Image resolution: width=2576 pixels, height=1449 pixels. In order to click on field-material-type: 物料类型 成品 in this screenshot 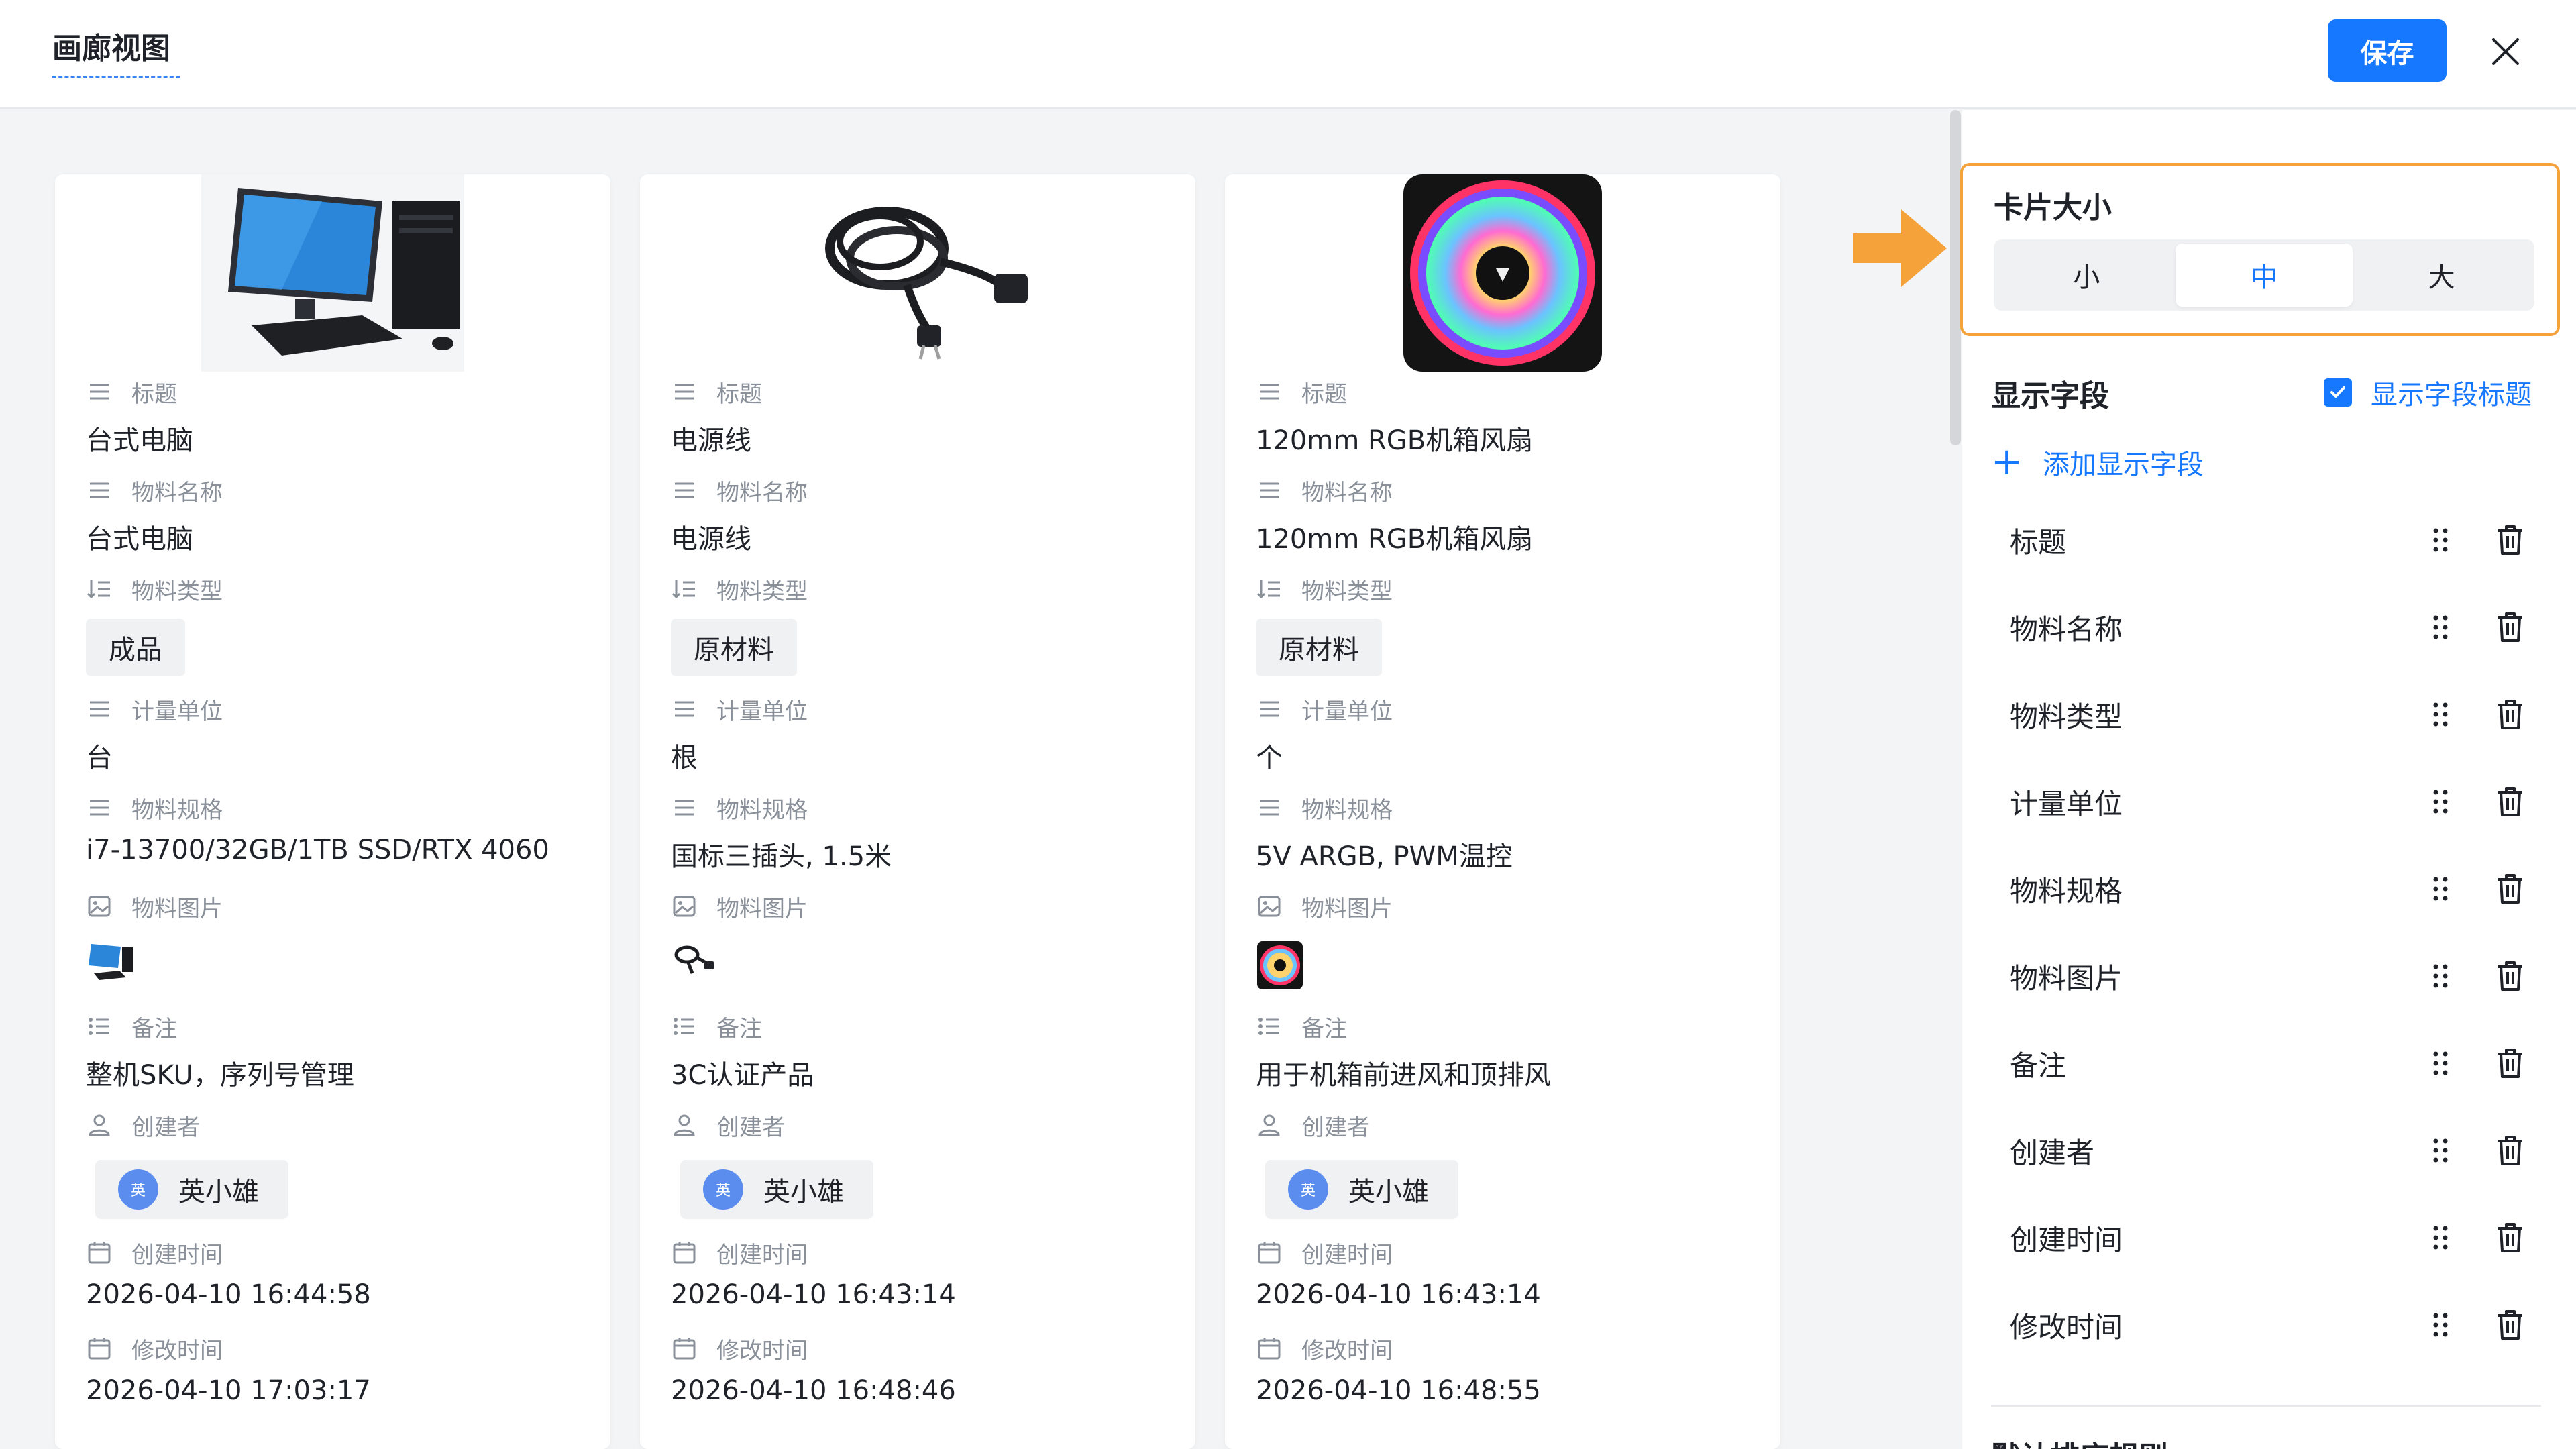, I will do `click(335, 622)`.